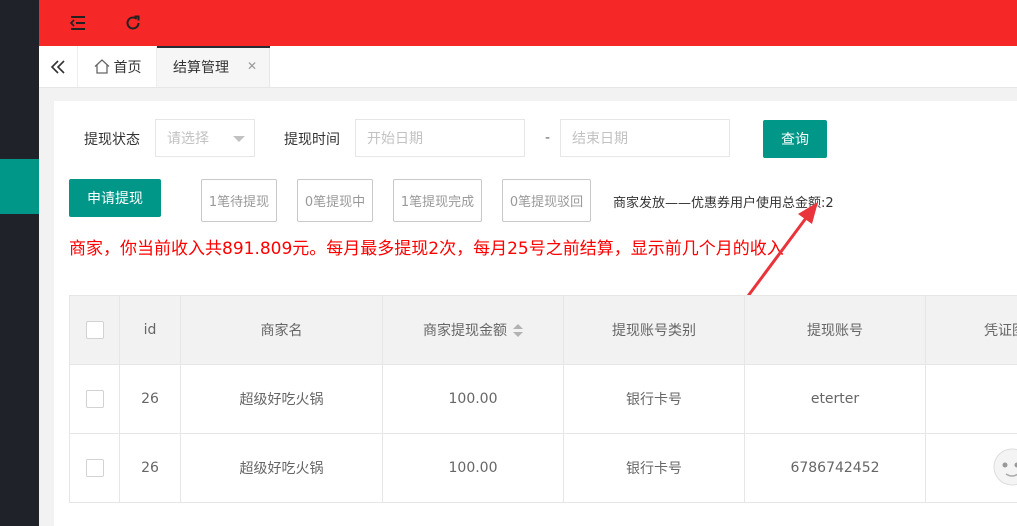 The width and height of the screenshot is (1017, 526). I want to click on table-row: 26 超级好吃火锅 100.00 银行卡号 eterter, so click(543, 399).